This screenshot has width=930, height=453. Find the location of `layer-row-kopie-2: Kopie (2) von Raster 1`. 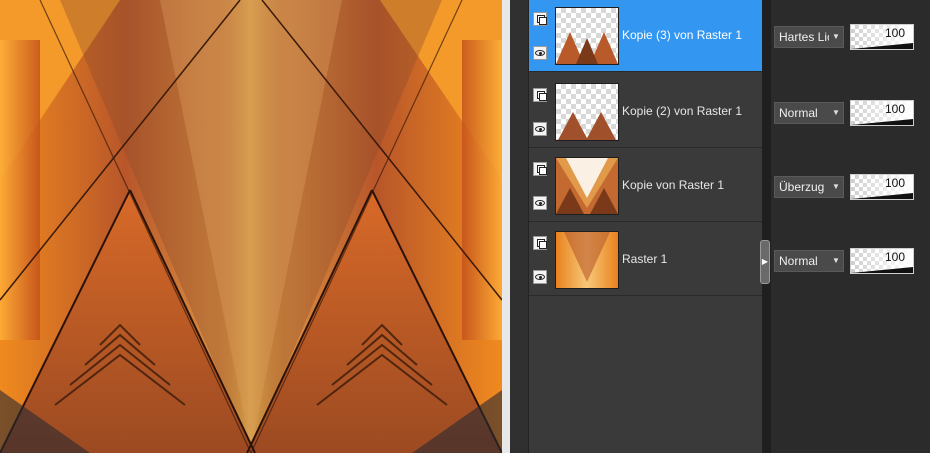

layer-row-kopie-2: Kopie (2) von Raster 1 is located at coordinates (645, 112).